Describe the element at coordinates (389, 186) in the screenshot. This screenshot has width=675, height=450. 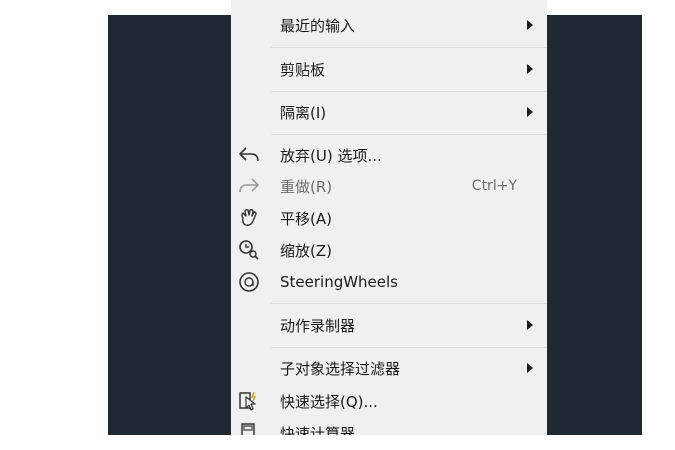
I see `menu-item-redo: 重做(R) Ctrl+Y` at that location.